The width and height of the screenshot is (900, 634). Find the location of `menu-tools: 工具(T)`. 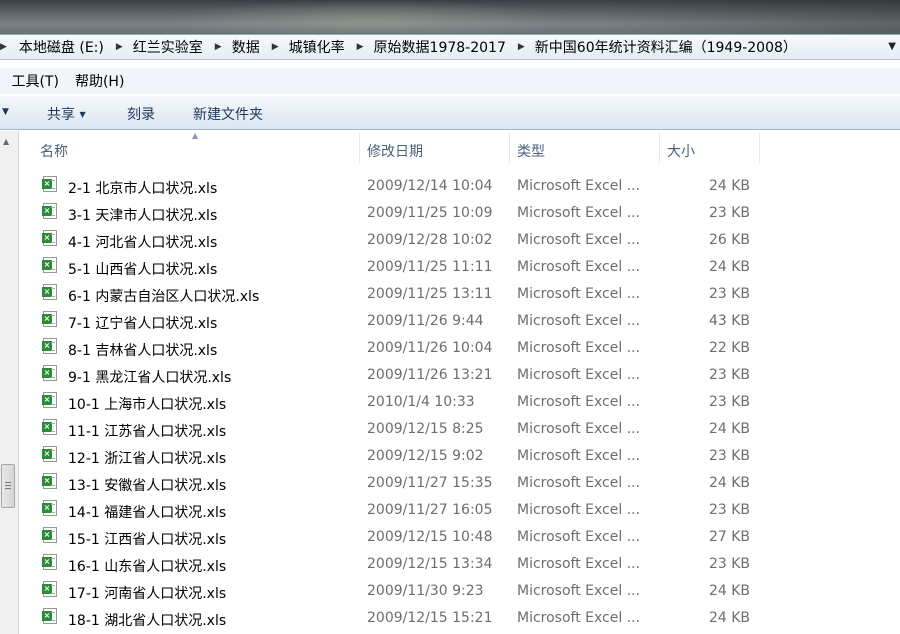

menu-tools: 工具(T) is located at coordinates (34, 81).